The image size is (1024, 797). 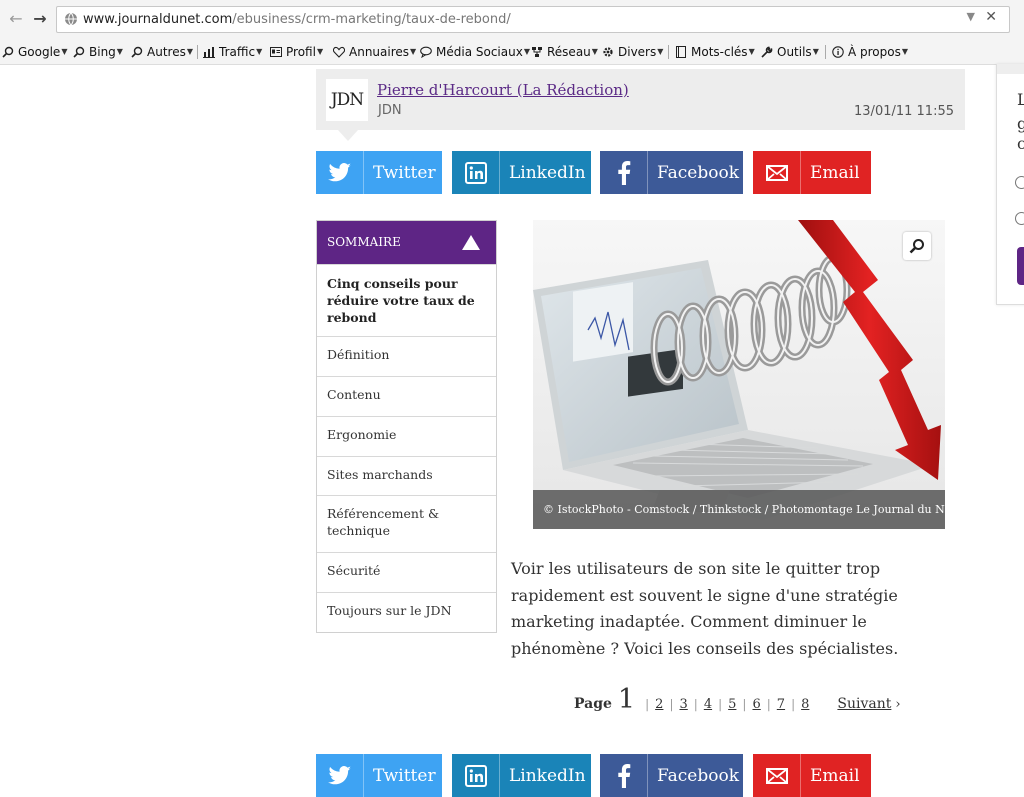 I want to click on bookmark-bing: Bing ▼, so click(x=98, y=52).